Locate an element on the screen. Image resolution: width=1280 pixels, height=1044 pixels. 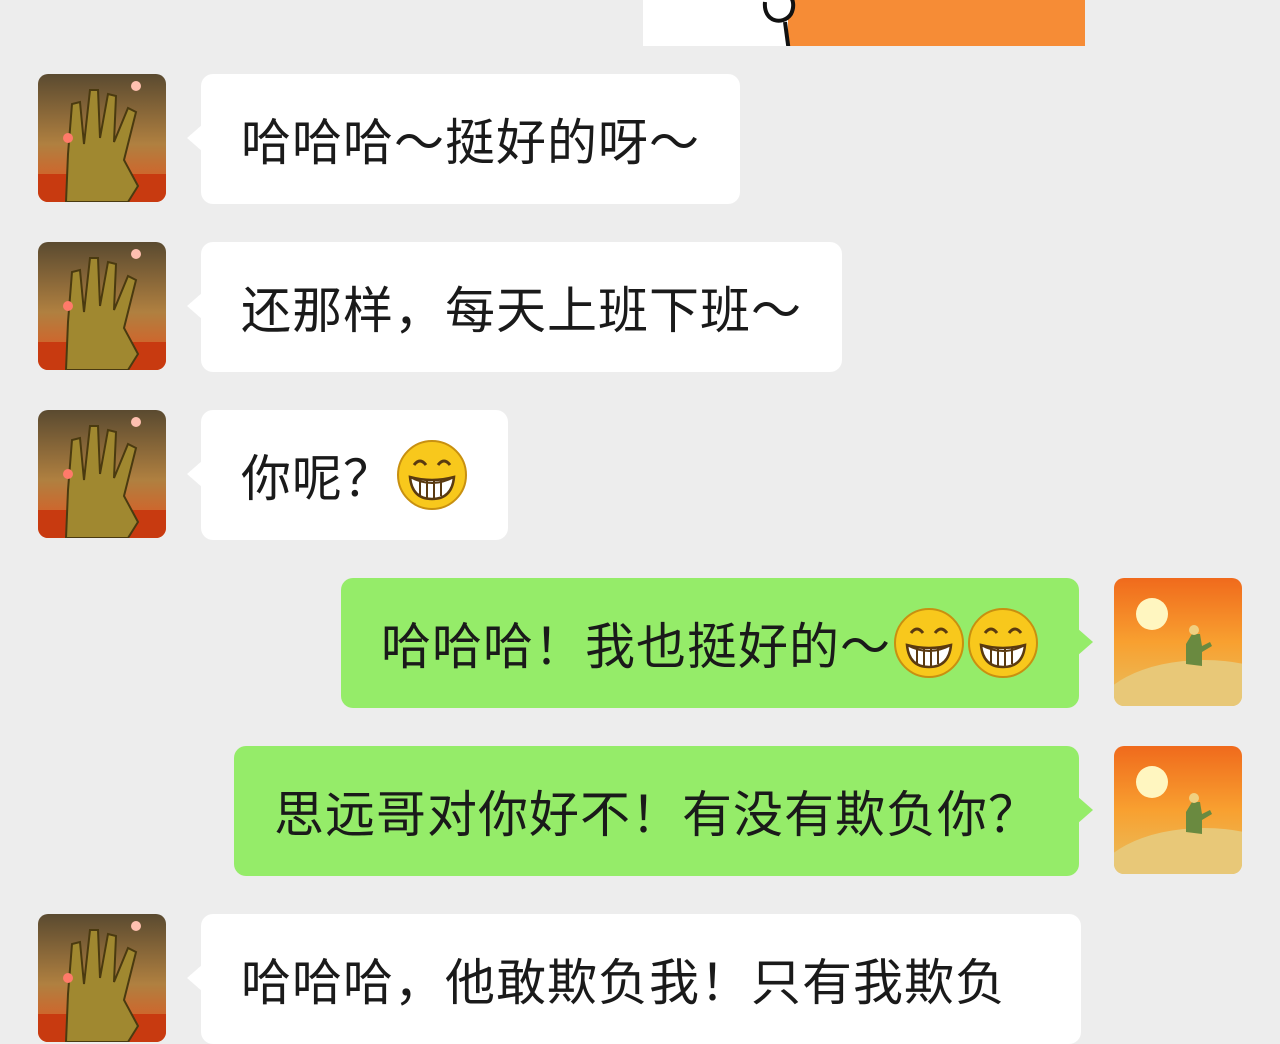
incoming-message-bubble: 还那样，每天上班下班～ is located at coordinates (514, 307).